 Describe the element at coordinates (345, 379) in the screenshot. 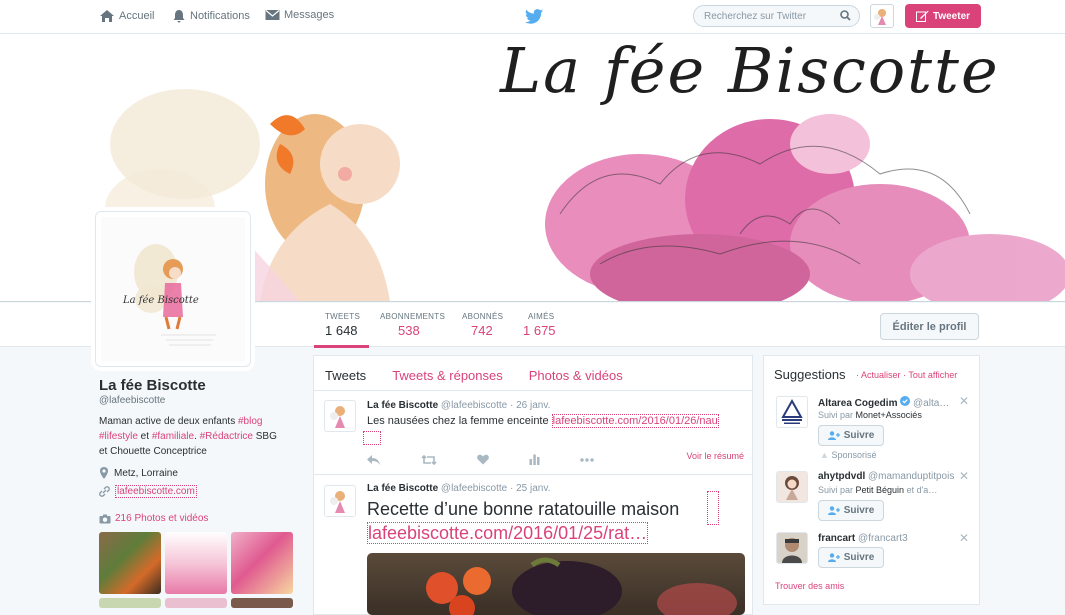

I see `tab-tweets: Tweets` at that location.